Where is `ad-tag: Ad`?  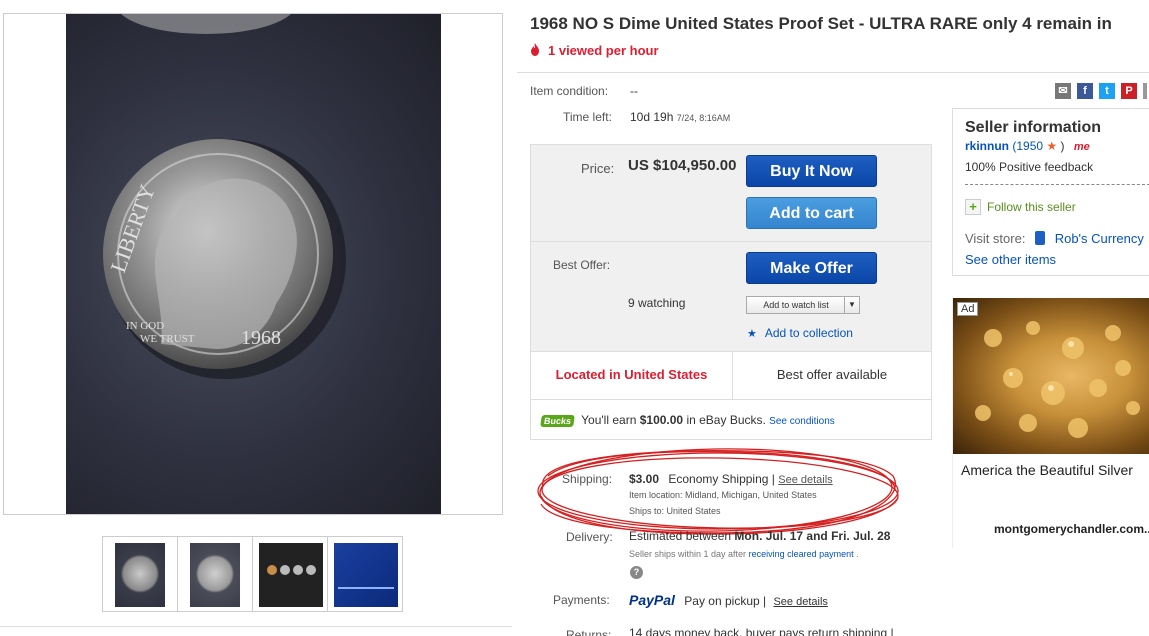 ad-tag: Ad is located at coordinates (968, 309).